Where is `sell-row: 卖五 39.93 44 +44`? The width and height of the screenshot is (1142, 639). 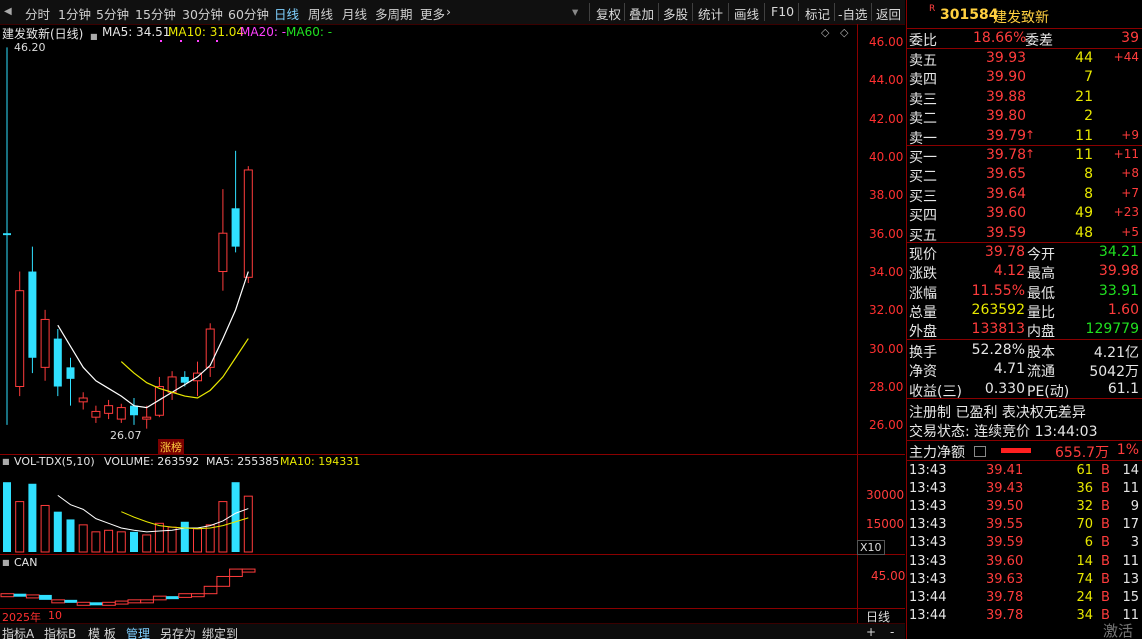 sell-row: 卖五 39.93 44 +44 is located at coordinates (1024, 59).